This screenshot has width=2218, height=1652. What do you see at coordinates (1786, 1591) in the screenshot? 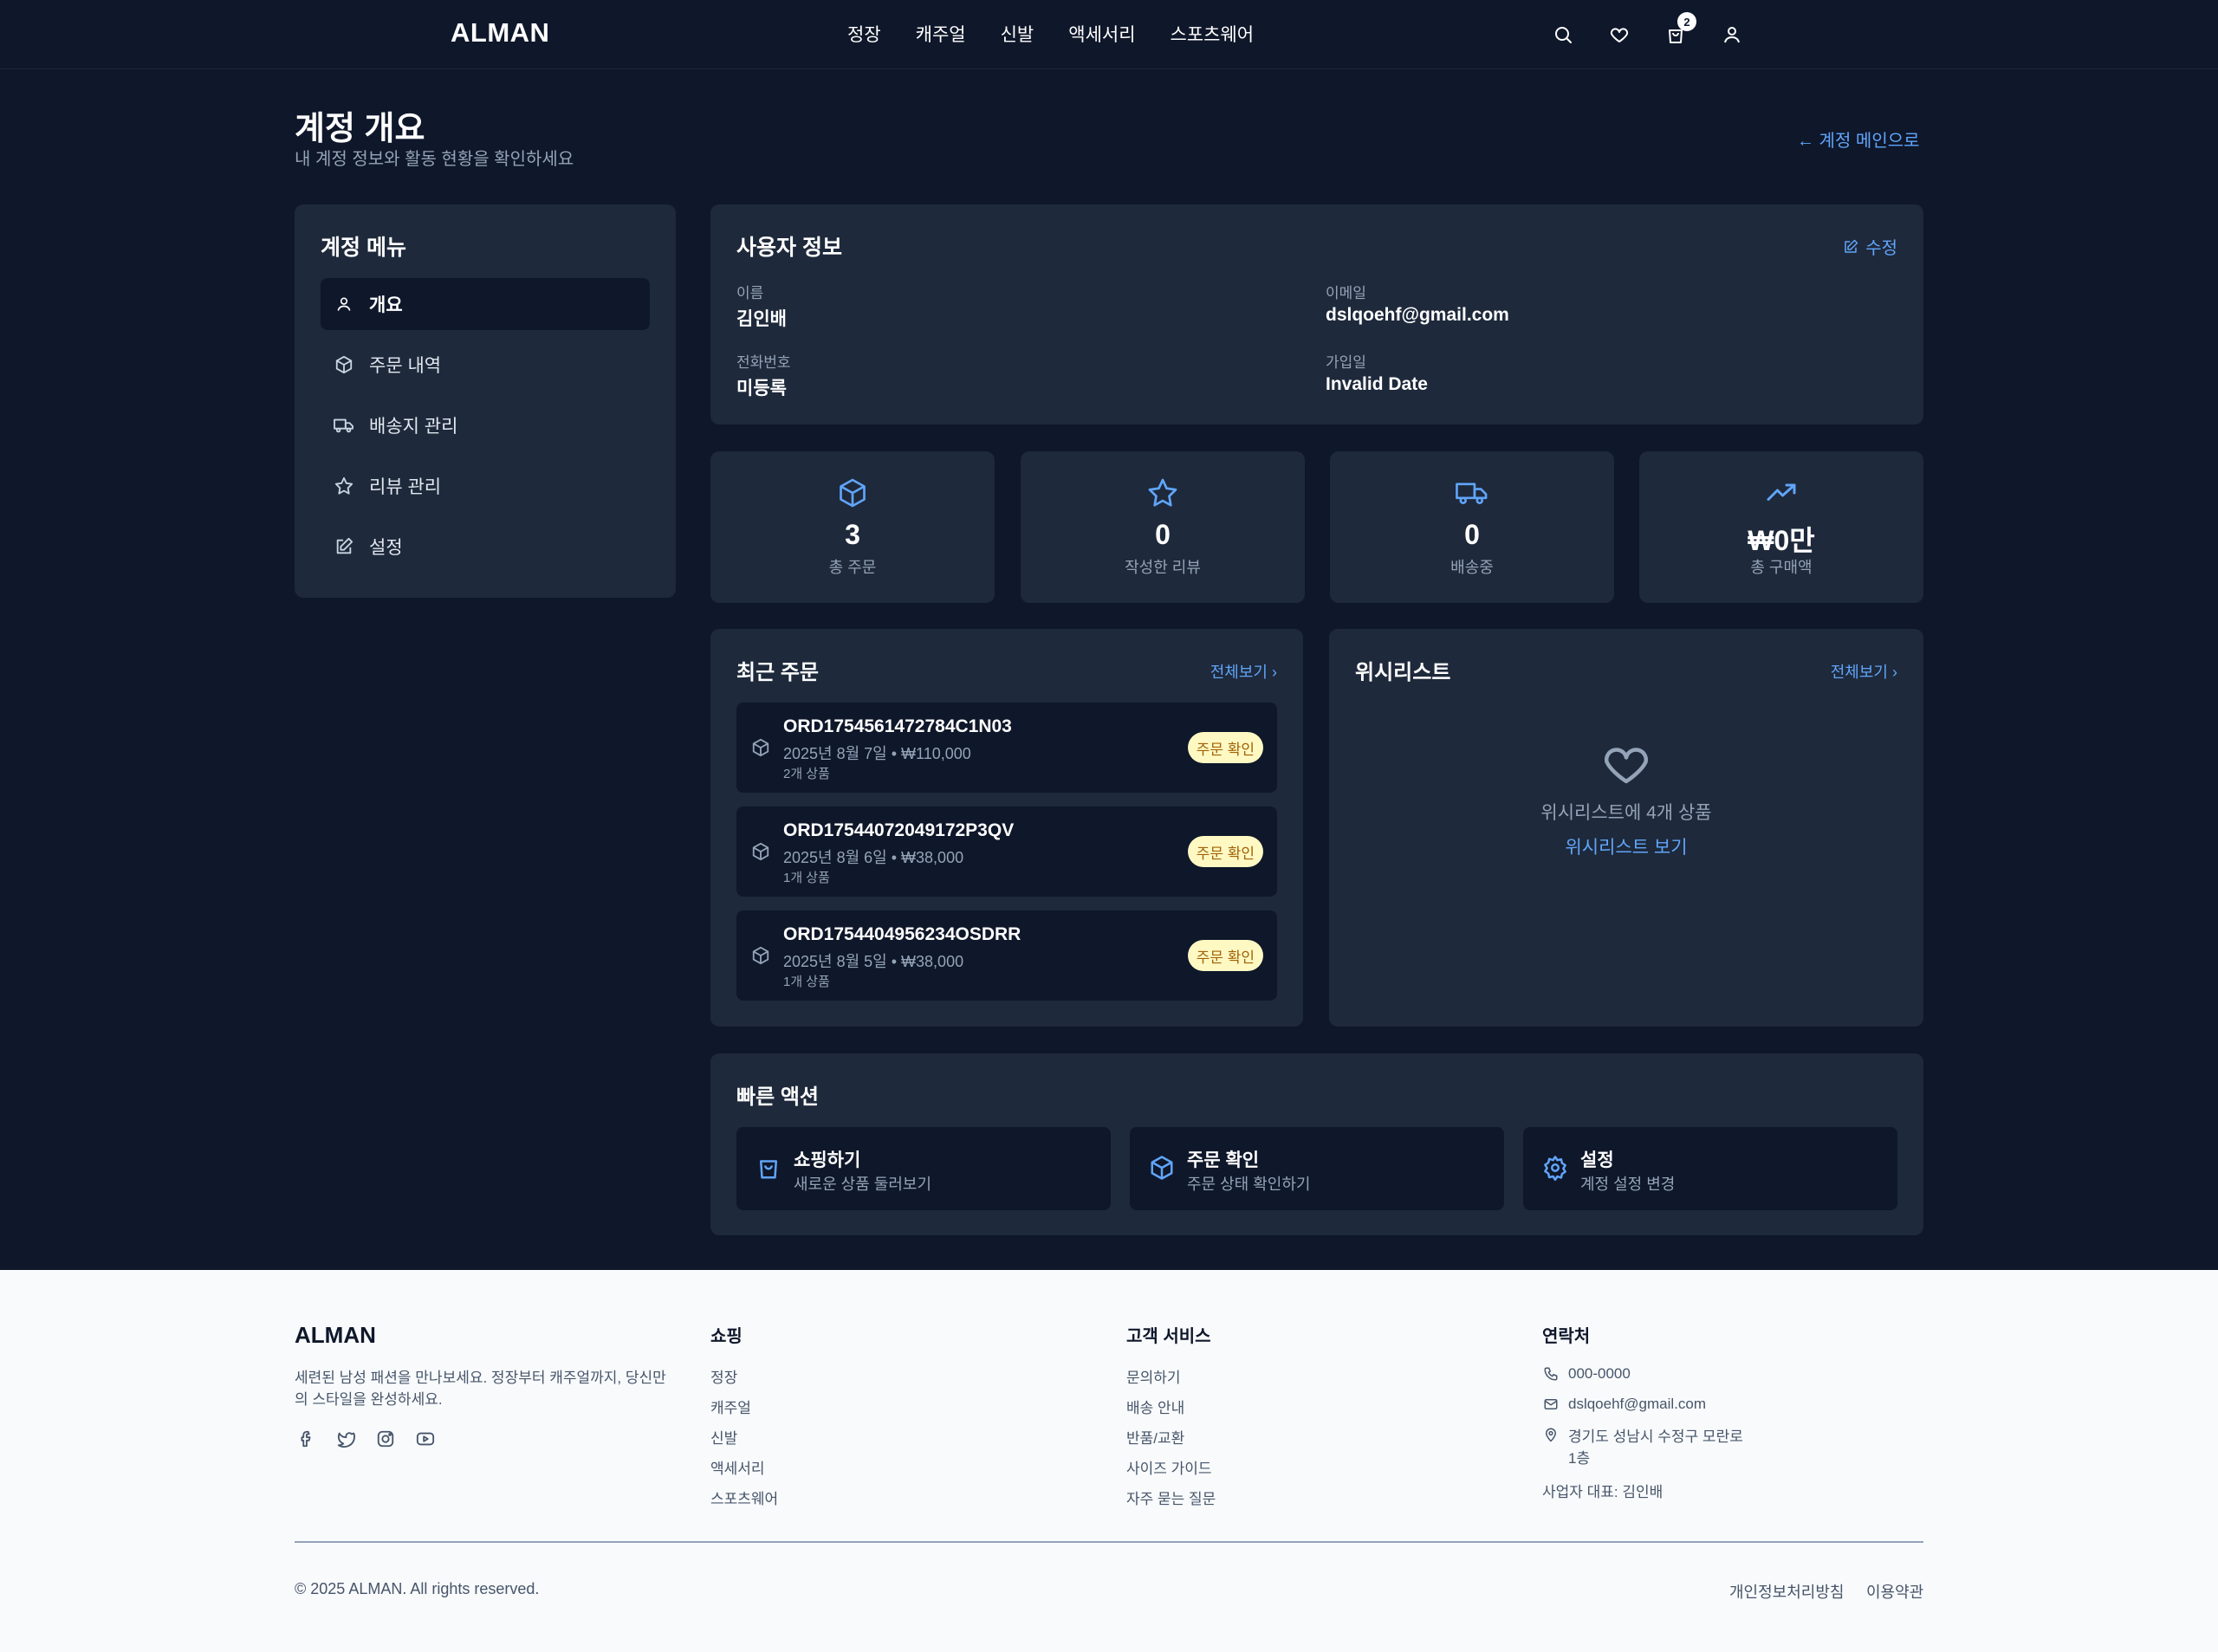
I see `privacy-policy-link: 개인정보처리방침` at bounding box center [1786, 1591].